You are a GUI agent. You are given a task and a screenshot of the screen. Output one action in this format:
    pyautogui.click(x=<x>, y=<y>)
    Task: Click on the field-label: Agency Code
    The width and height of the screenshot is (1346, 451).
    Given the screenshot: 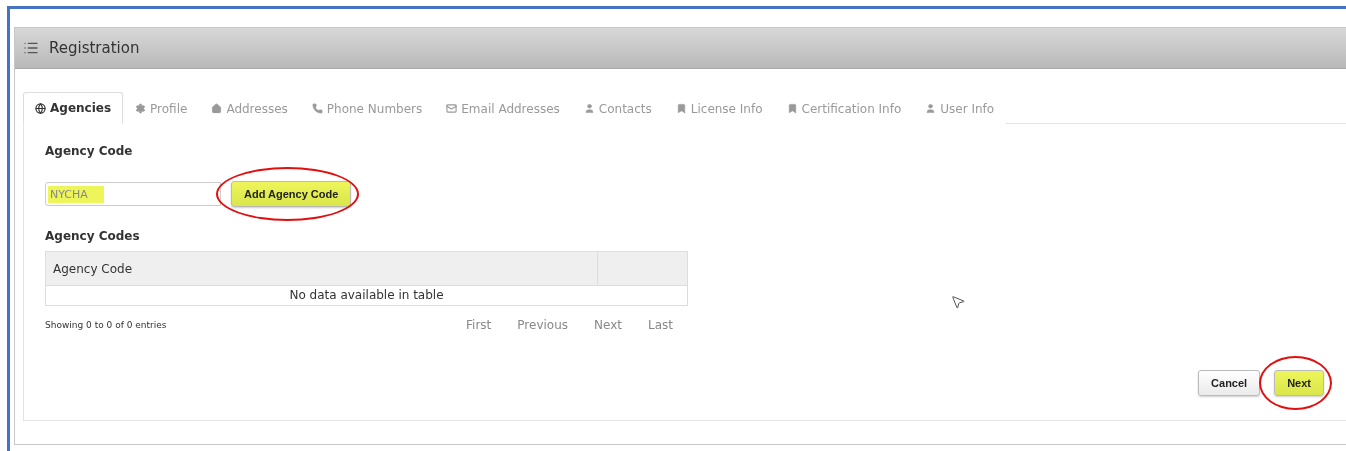 What is the action you would take?
    pyautogui.click(x=89, y=151)
    